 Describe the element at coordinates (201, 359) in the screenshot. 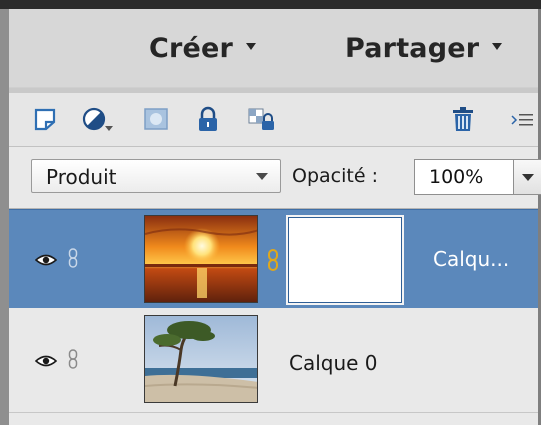

I see `layer-thumbnail-beach` at that location.